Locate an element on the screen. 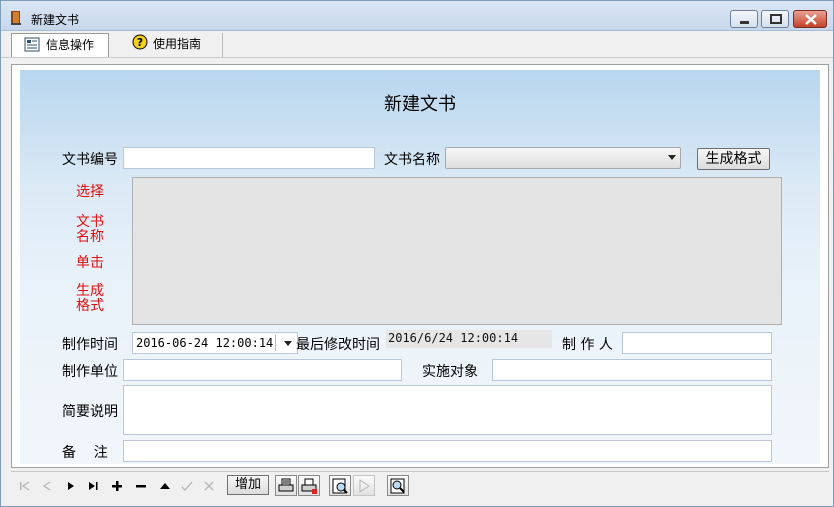 The height and width of the screenshot is (507, 834). print-settings-icon is located at coordinates (309, 486).